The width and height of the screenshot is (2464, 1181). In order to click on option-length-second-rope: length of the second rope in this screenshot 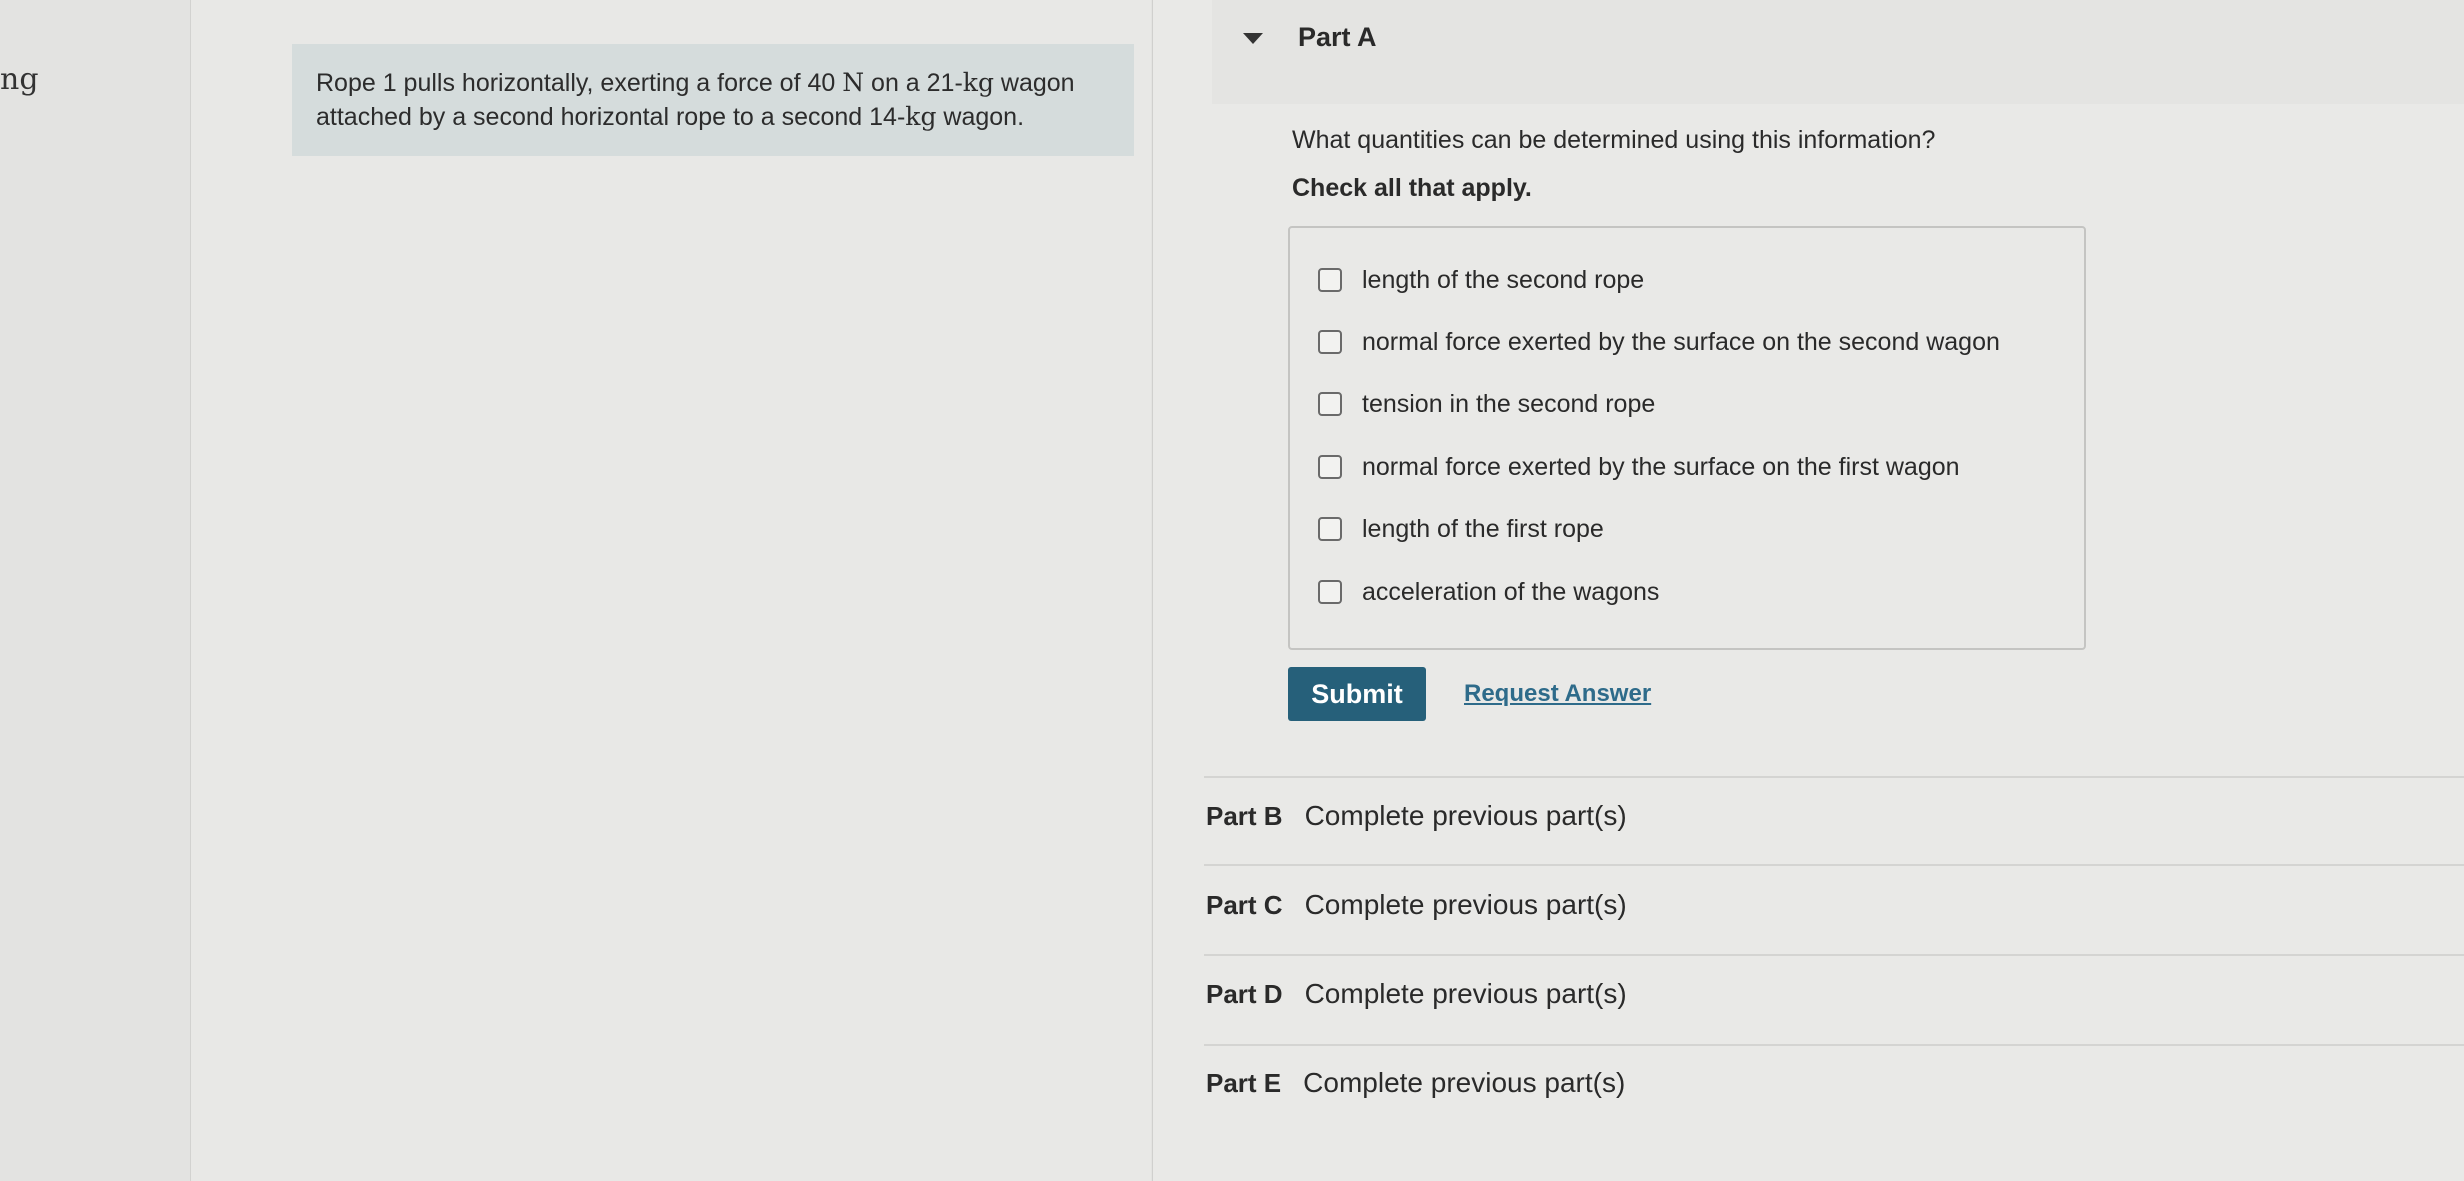, I will do `click(1481, 280)`.